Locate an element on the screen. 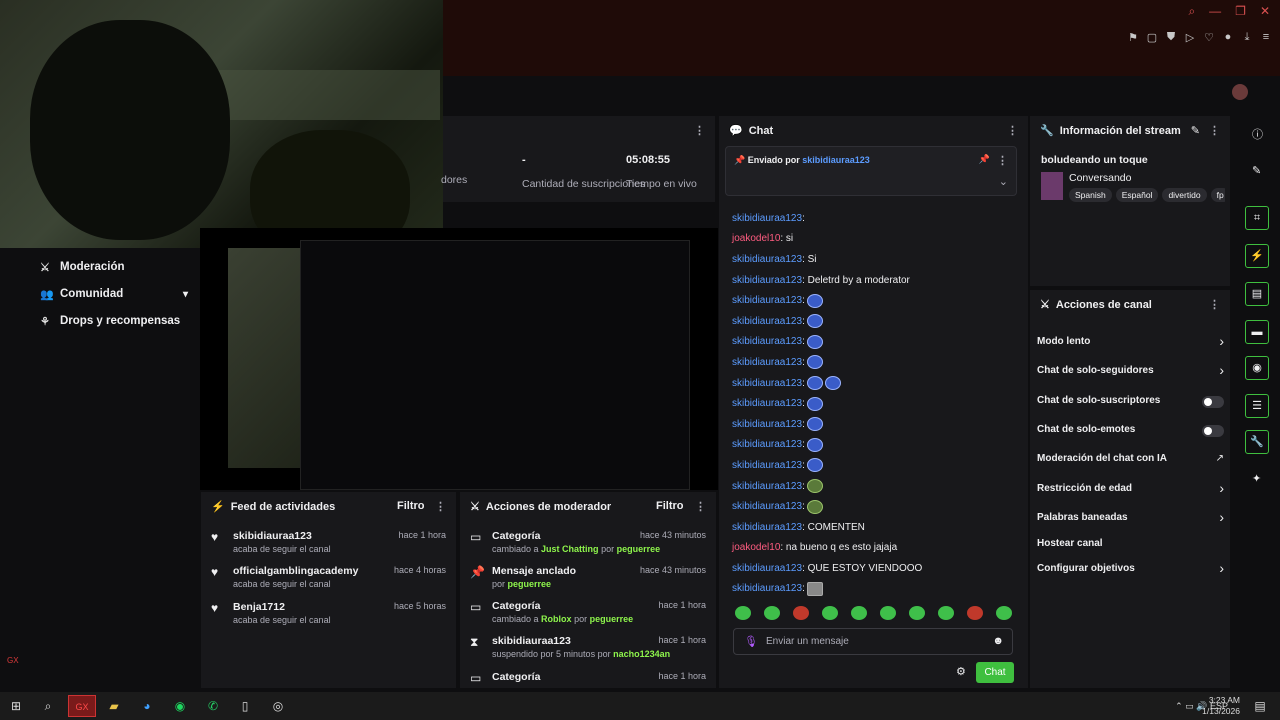  profile-icon: ● is located at coordinates (1228, 37).